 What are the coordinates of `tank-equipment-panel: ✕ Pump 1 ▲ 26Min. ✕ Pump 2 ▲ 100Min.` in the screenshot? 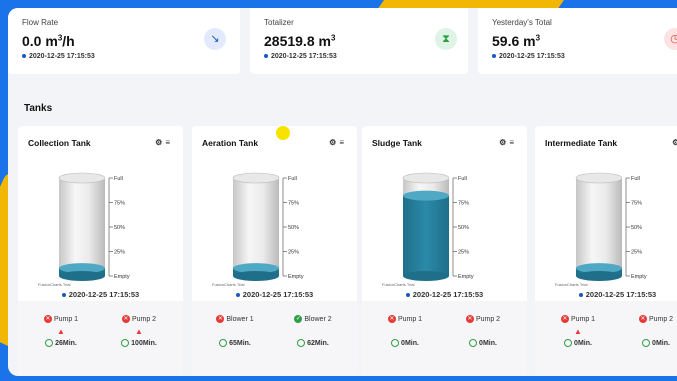 It's located at (100, 338).